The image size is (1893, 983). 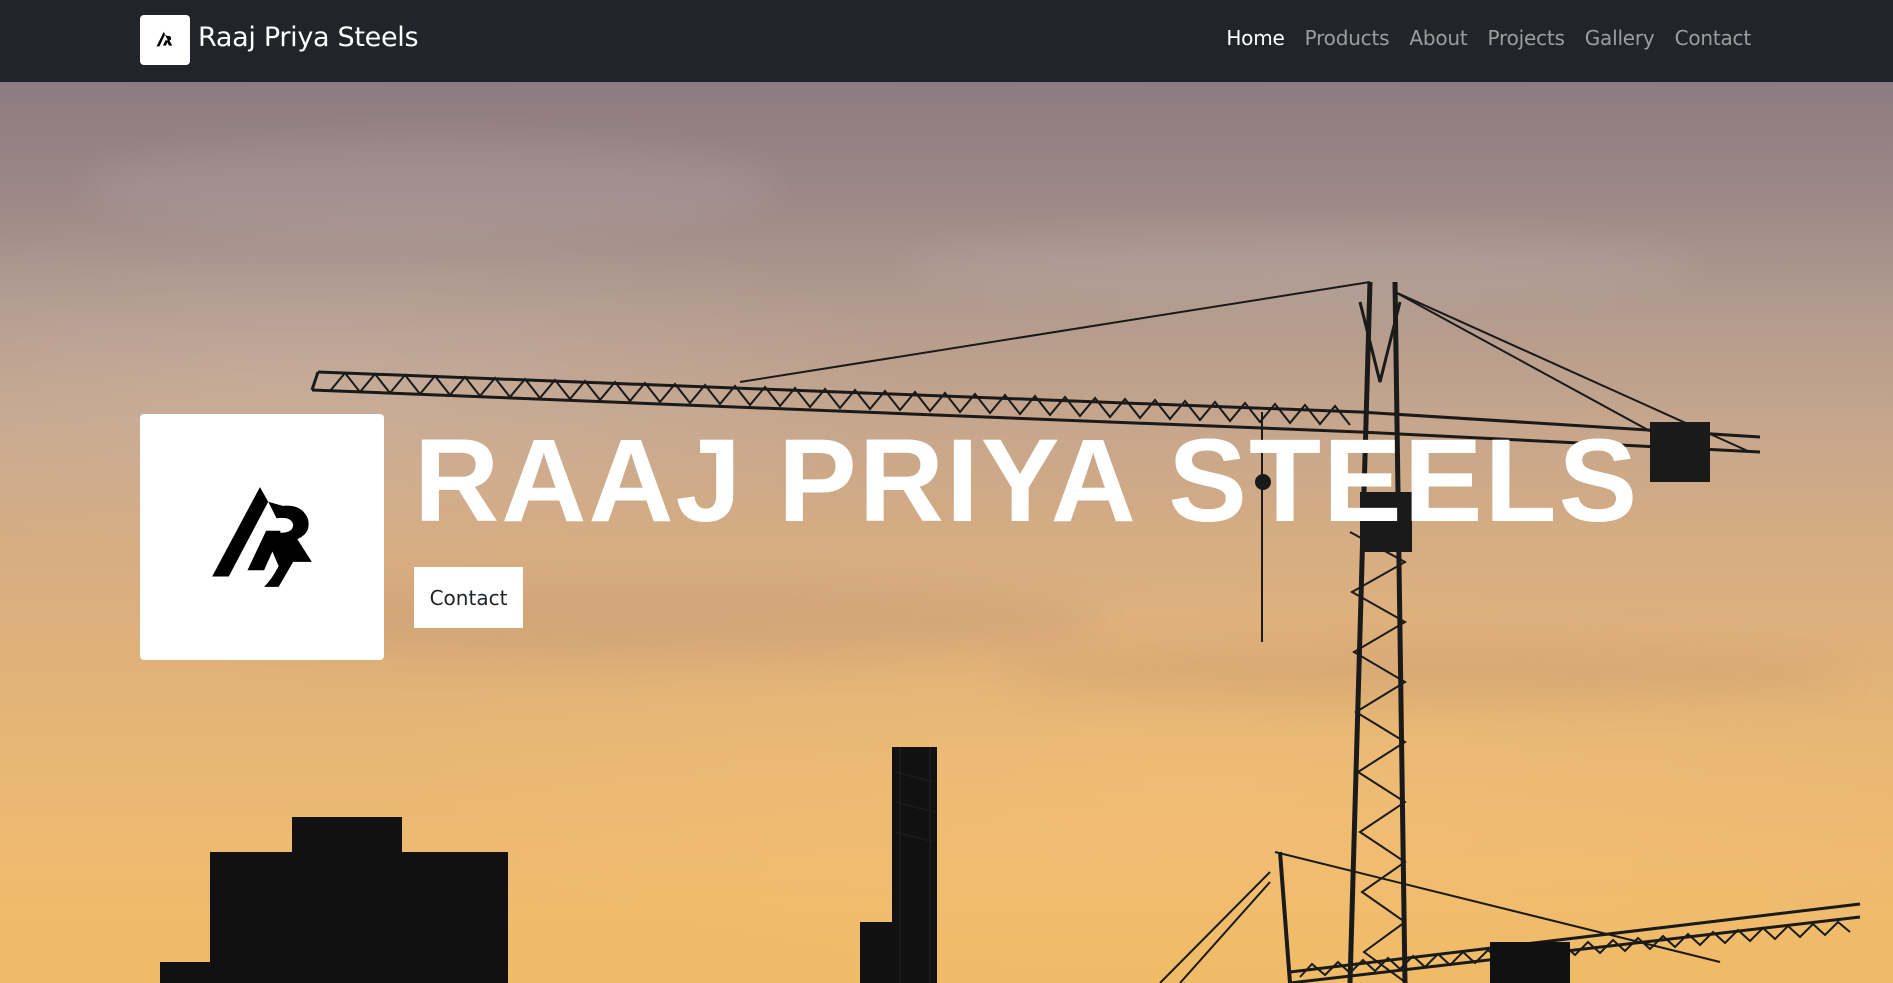 I want to click on navbar-brand: Raaj Priya Steels, so click(x=279, y=40).